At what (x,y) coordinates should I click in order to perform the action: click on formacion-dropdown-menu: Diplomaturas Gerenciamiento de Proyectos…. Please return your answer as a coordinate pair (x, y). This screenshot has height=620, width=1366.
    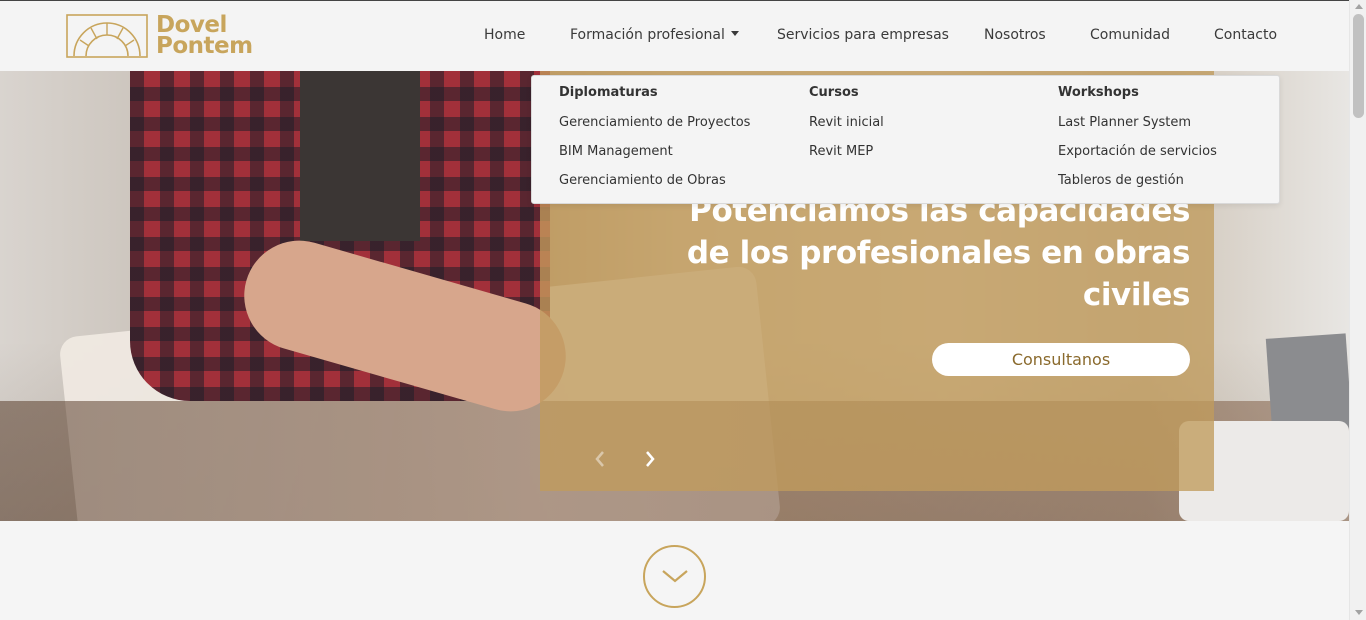
    Looking at the image, I should click on (905, 139).